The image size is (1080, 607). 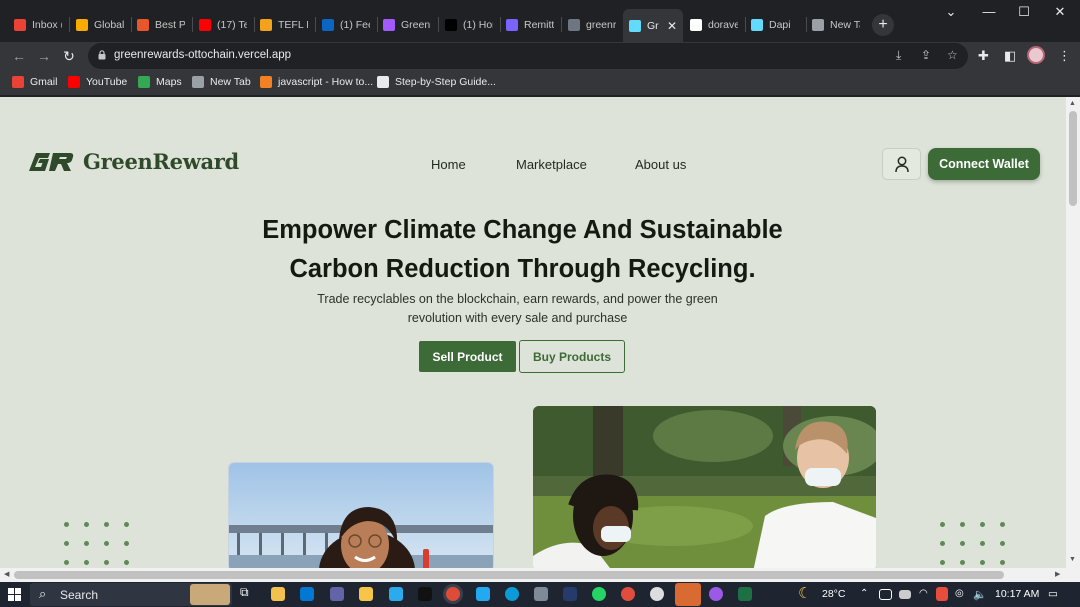 What do you see at coordinates (448, 164) in the screenshot?
I see `nav-home-link: Home` at bounding box center [448, 164].